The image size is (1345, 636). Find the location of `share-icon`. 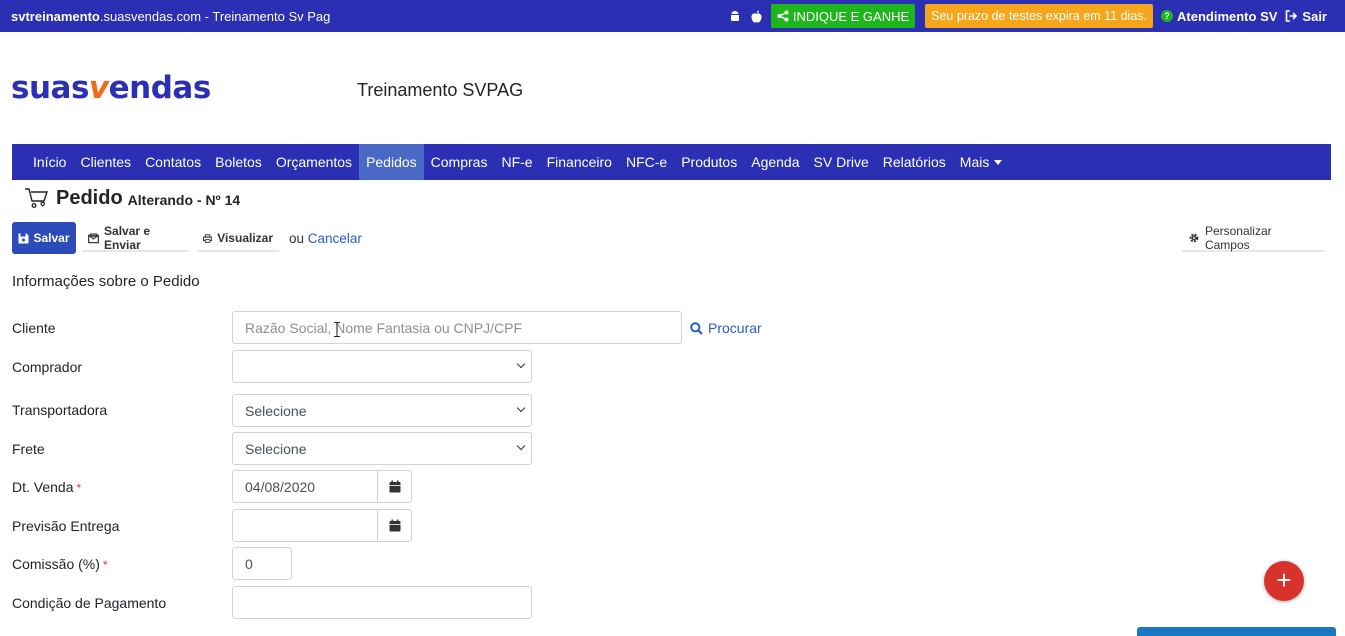

share-icon is located at coordinates (783, 16).